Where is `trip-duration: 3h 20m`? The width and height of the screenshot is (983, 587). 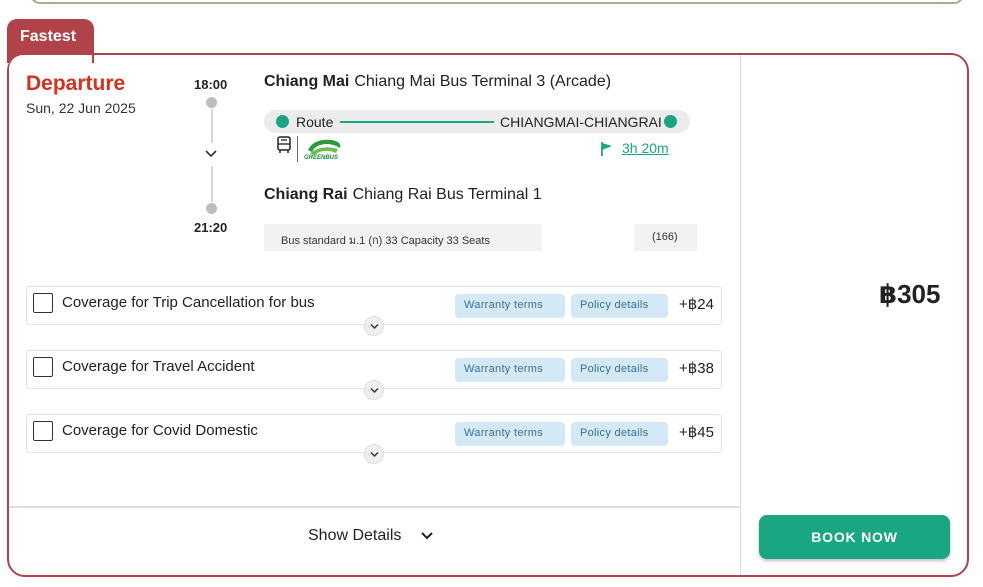 trip-duration: 3h 20m is located at coordinates (645, 148).